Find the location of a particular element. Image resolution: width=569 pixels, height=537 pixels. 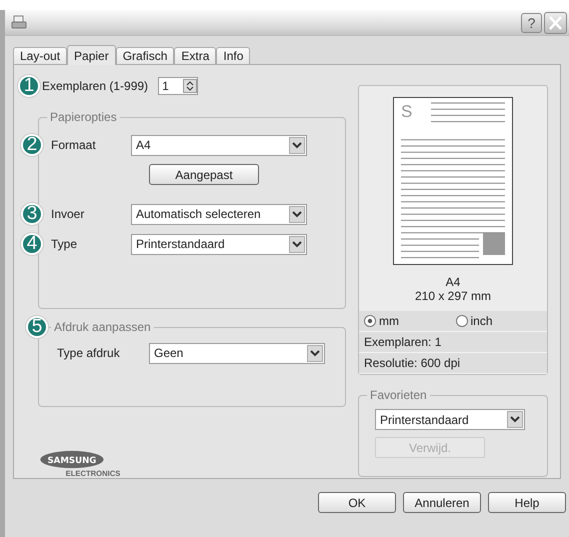

copies-info: Exemplaren: 1 is located at coordinates (453, 342).